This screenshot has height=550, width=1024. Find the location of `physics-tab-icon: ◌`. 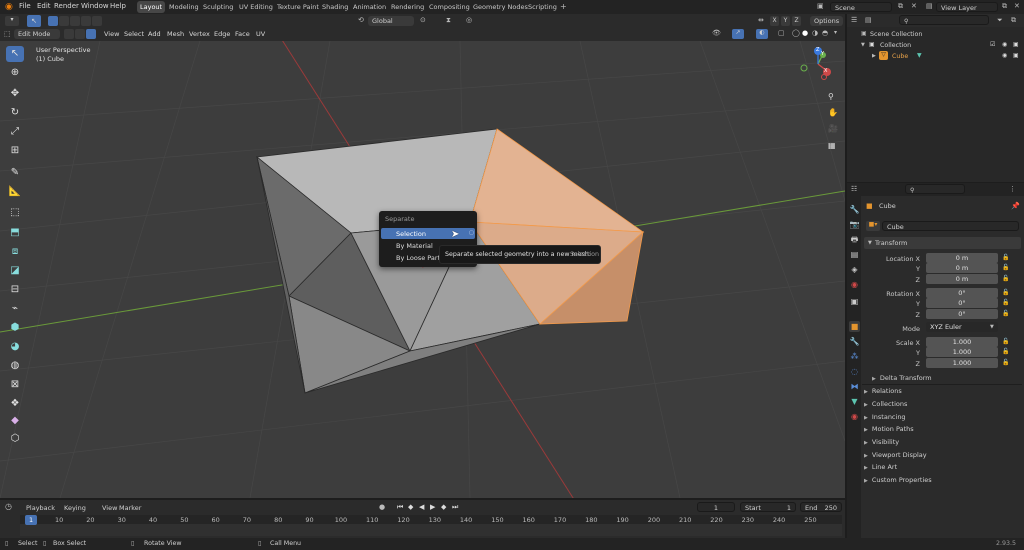

physics-tab-icon: ◌ is located at coordinates (854, 371).